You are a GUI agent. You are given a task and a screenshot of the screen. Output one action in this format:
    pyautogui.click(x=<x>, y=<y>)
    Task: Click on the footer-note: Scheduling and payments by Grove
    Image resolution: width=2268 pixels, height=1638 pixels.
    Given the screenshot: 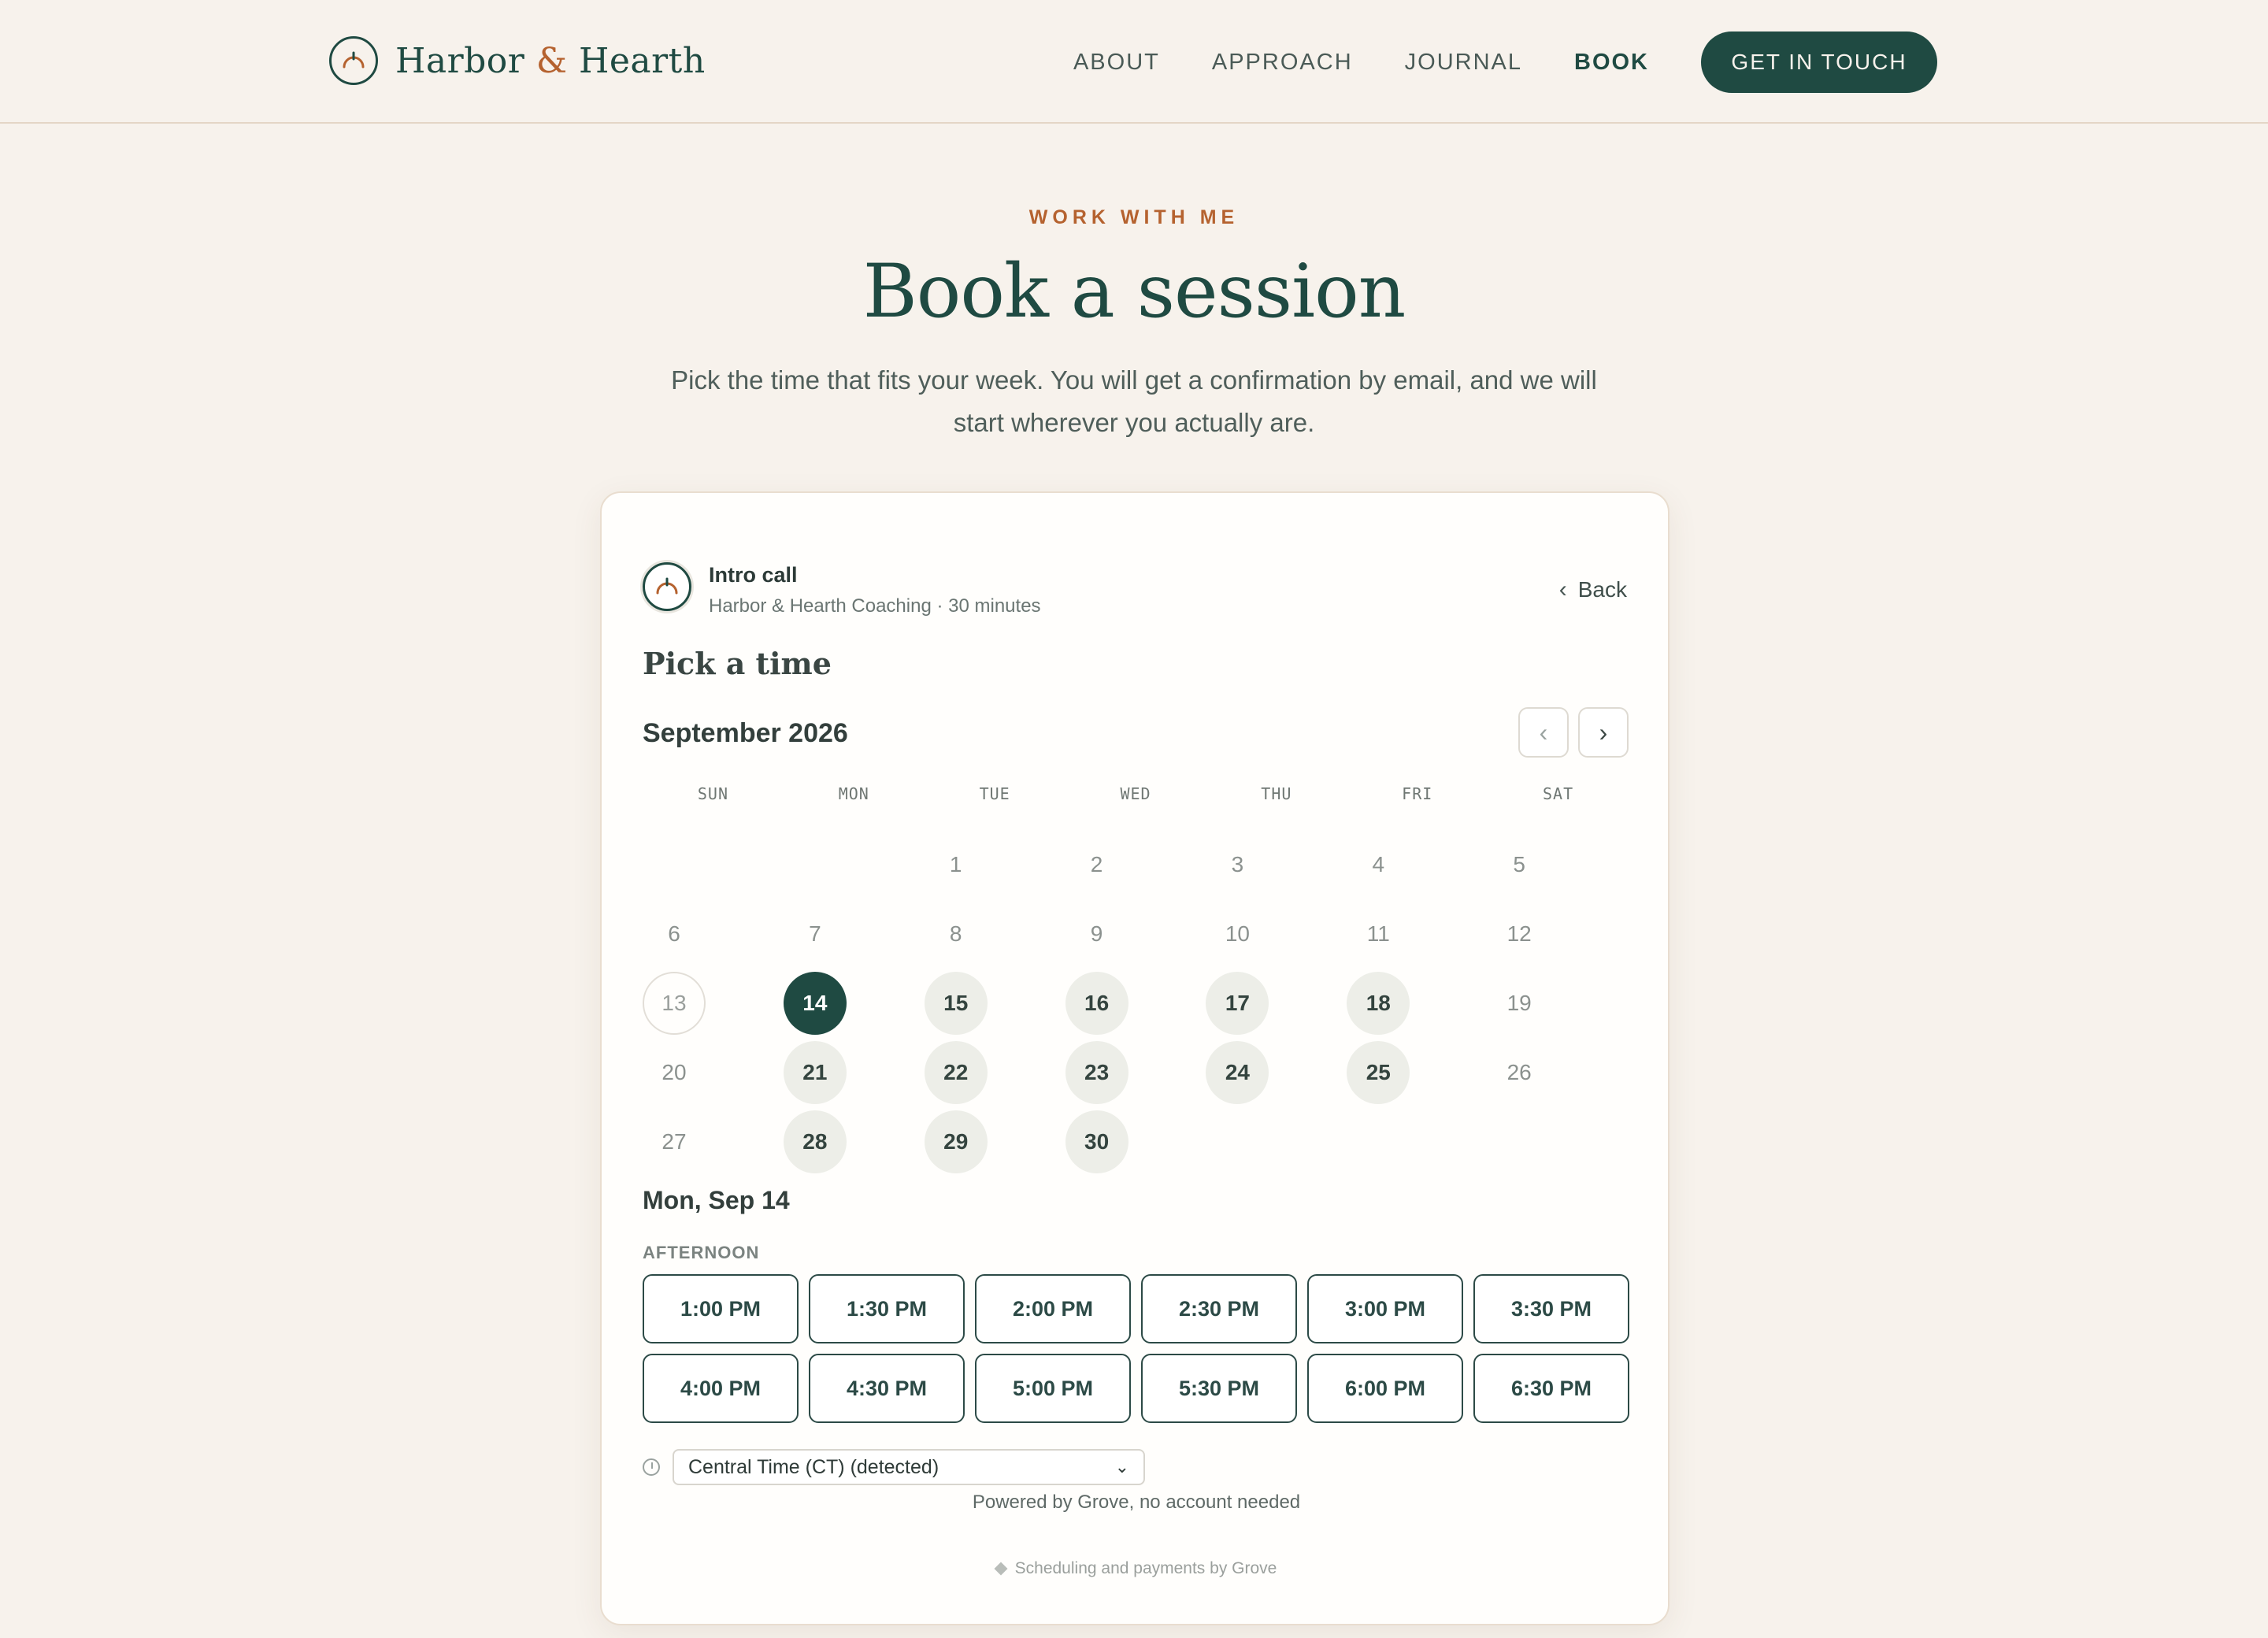 What is the action you would take?
    pyautogui.click(x=1136, y=1568)
    